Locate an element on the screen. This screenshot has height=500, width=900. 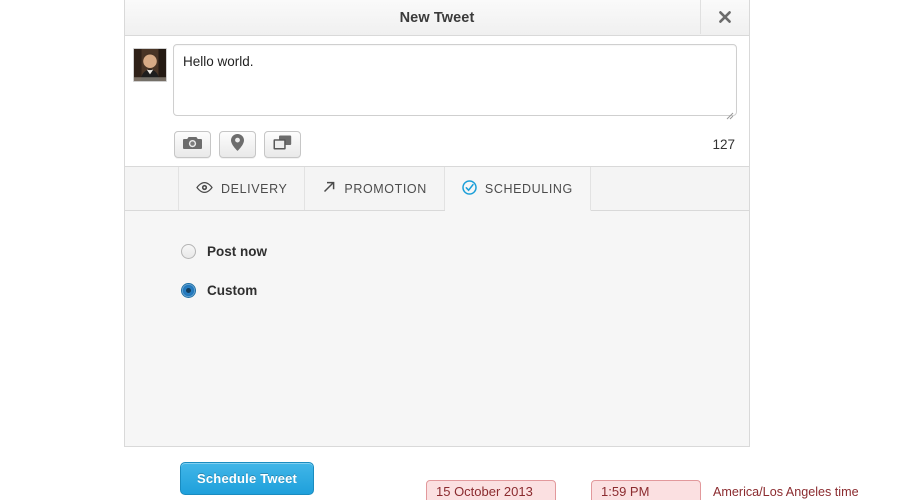
modal-footer: Schedule Tweet is located at coordinates (247, 478).